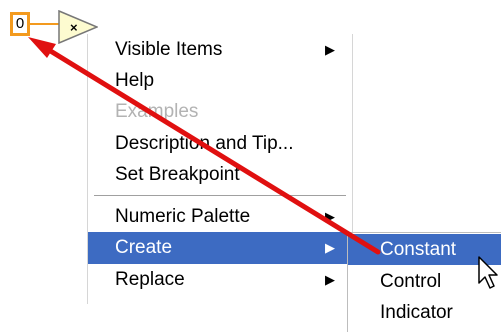 Image resolution: width=501 pixels, height=332 pixels. I want to click on constant-value: 0, so click(20, 23).